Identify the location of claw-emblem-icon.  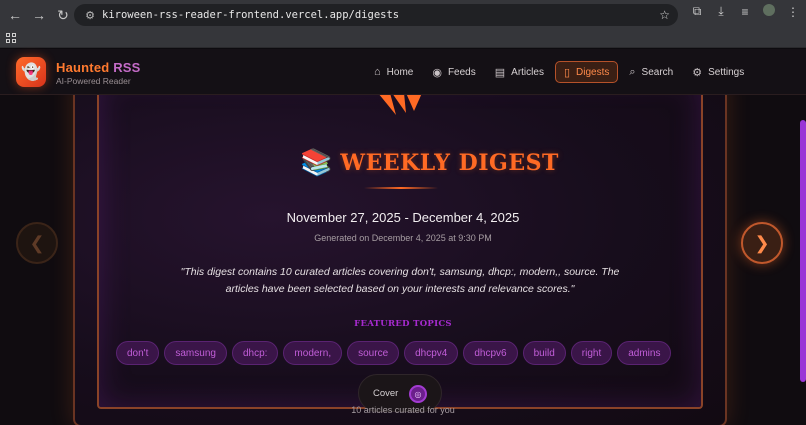
(400, 105).